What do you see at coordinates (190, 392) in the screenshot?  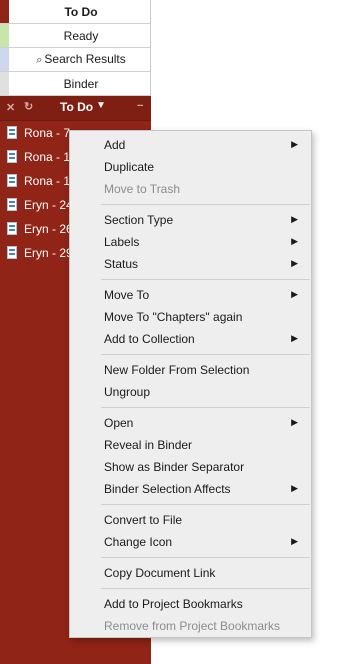 I see `menu-item: Ungroup` at bounding box center [190, 392].